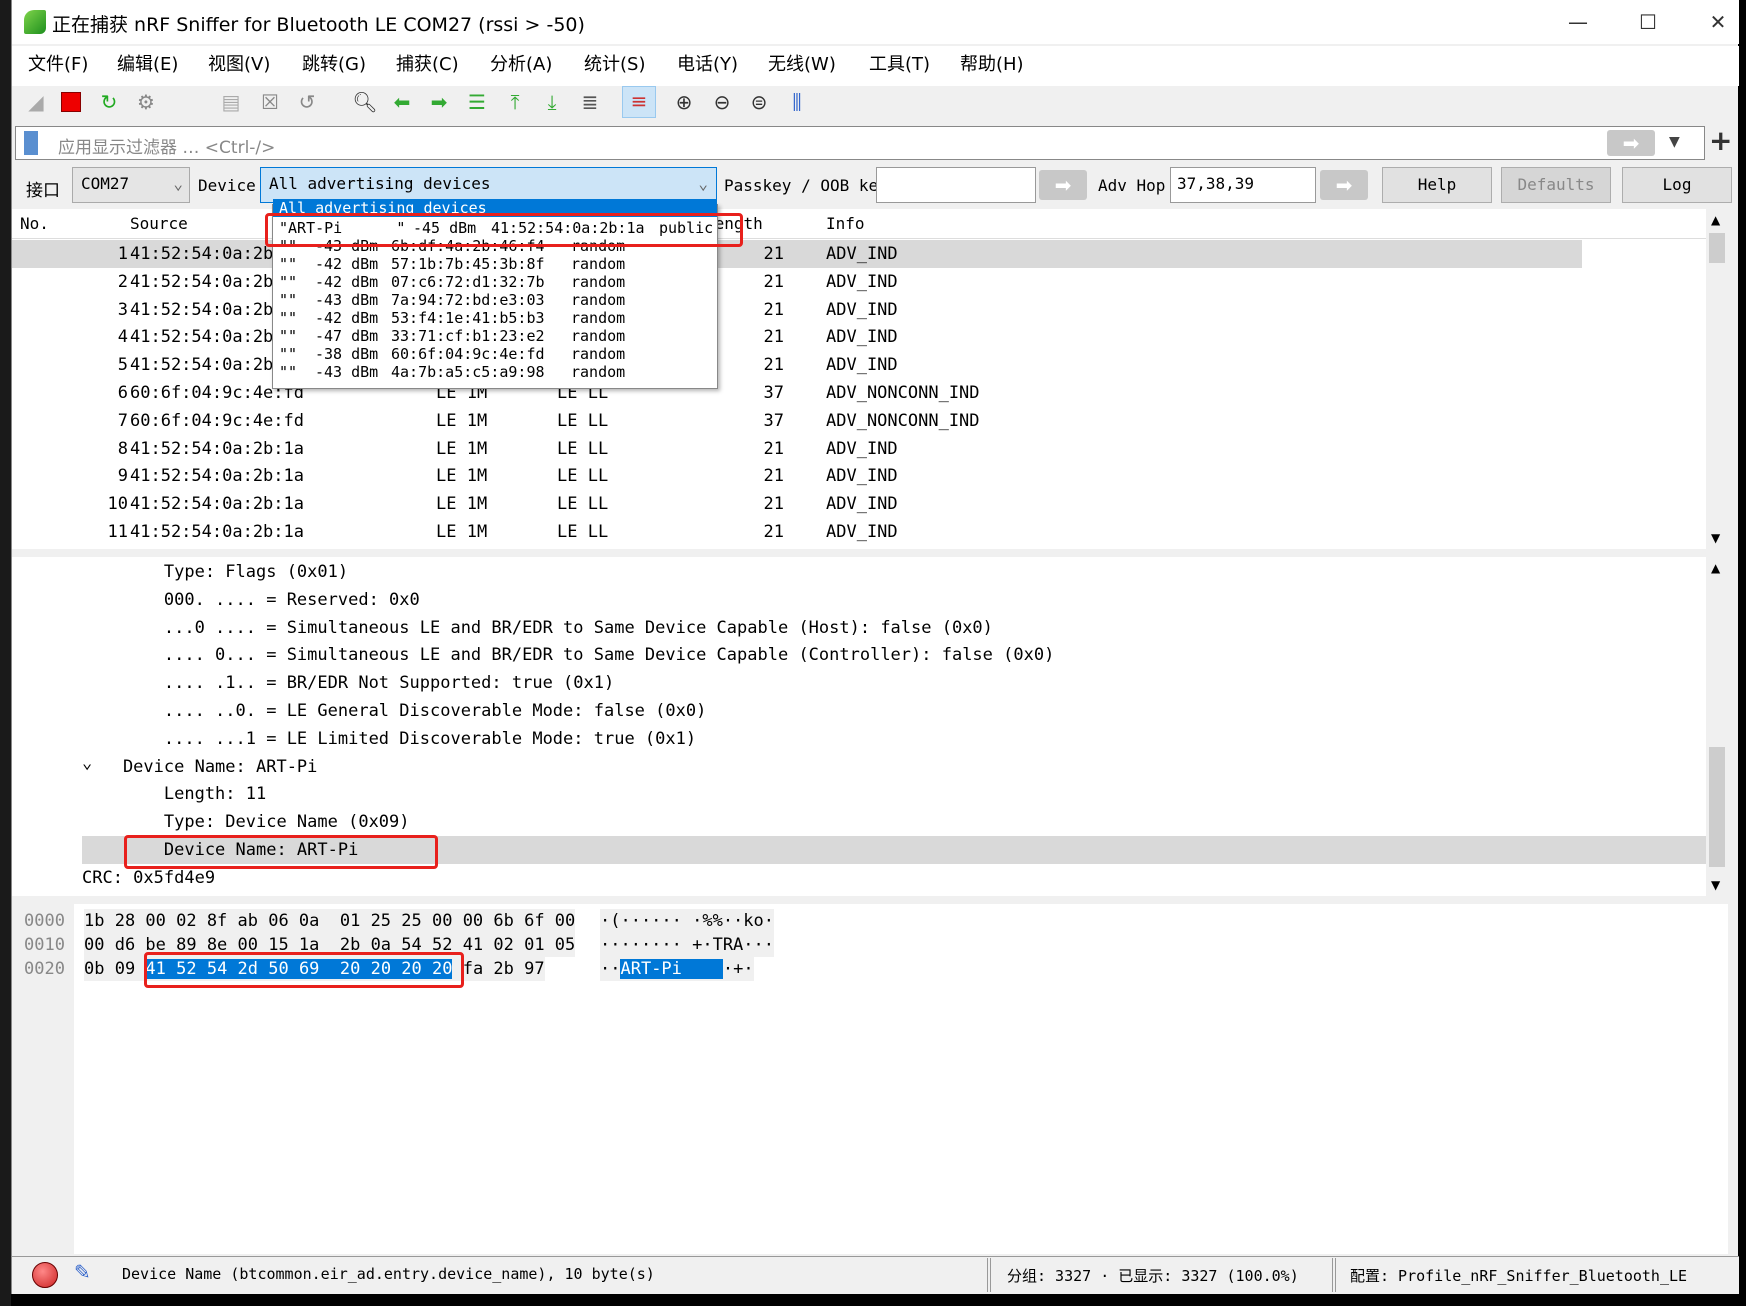 This screenshot has width=1746, height=1306. What do you see at coordinates (797, 365) in the screenshot?
I see `packet-row: 541:52:54:0a:2b:1aLE 1MLE LL21ADV_IND` at bounding box center [797, 365].